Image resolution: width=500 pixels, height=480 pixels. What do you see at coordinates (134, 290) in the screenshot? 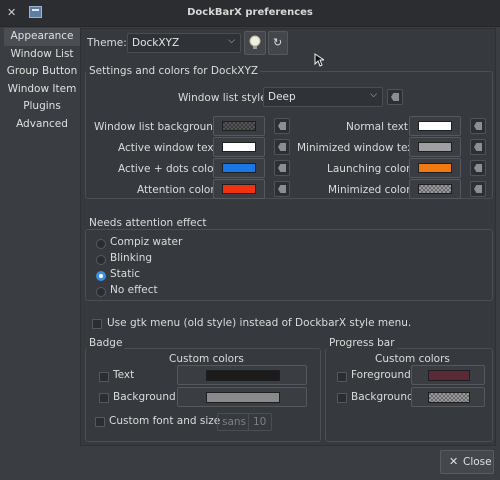
I see `no-effect-label: No effect` at bounding box center [134, 290].